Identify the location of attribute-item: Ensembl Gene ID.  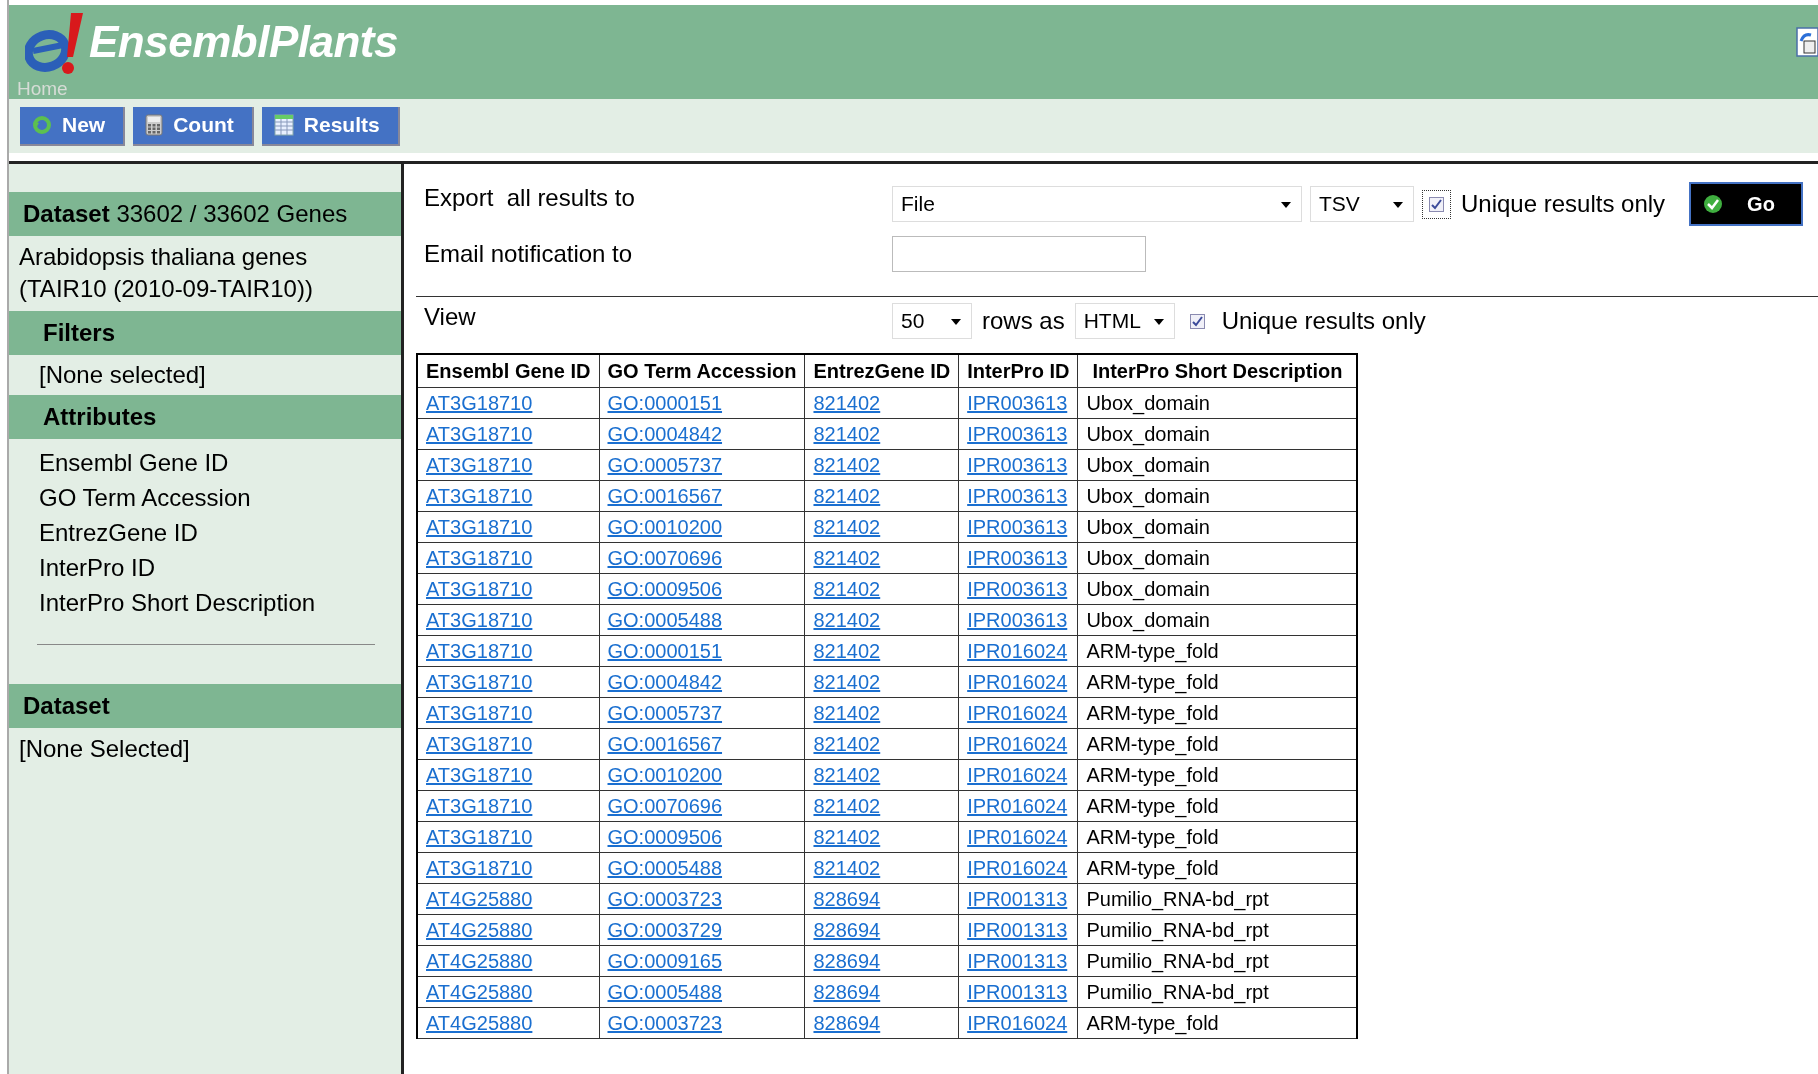
(134, 463).